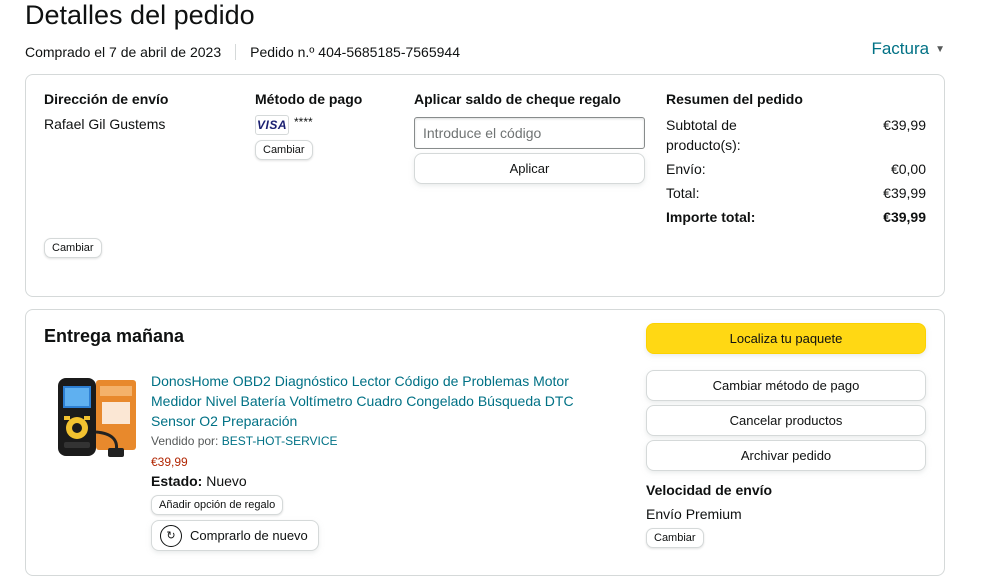 The image size is (981, 587). Describe the element at coordinates (177, 481) in the screenshot. I see `state-label: Estado:` at that location.